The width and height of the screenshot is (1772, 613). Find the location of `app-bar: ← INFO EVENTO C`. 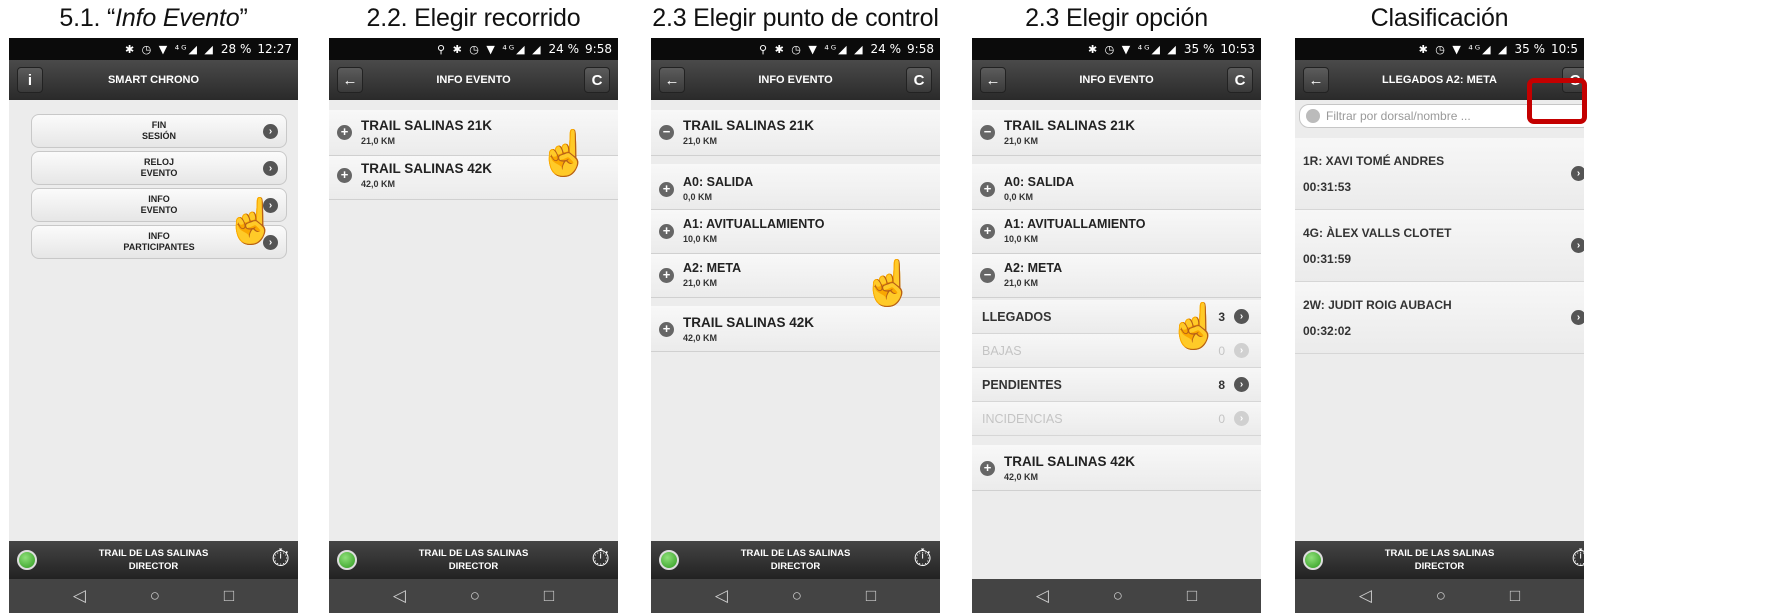

app-bar: ← INFO EVENTO C is located at coordinates (795, 80).